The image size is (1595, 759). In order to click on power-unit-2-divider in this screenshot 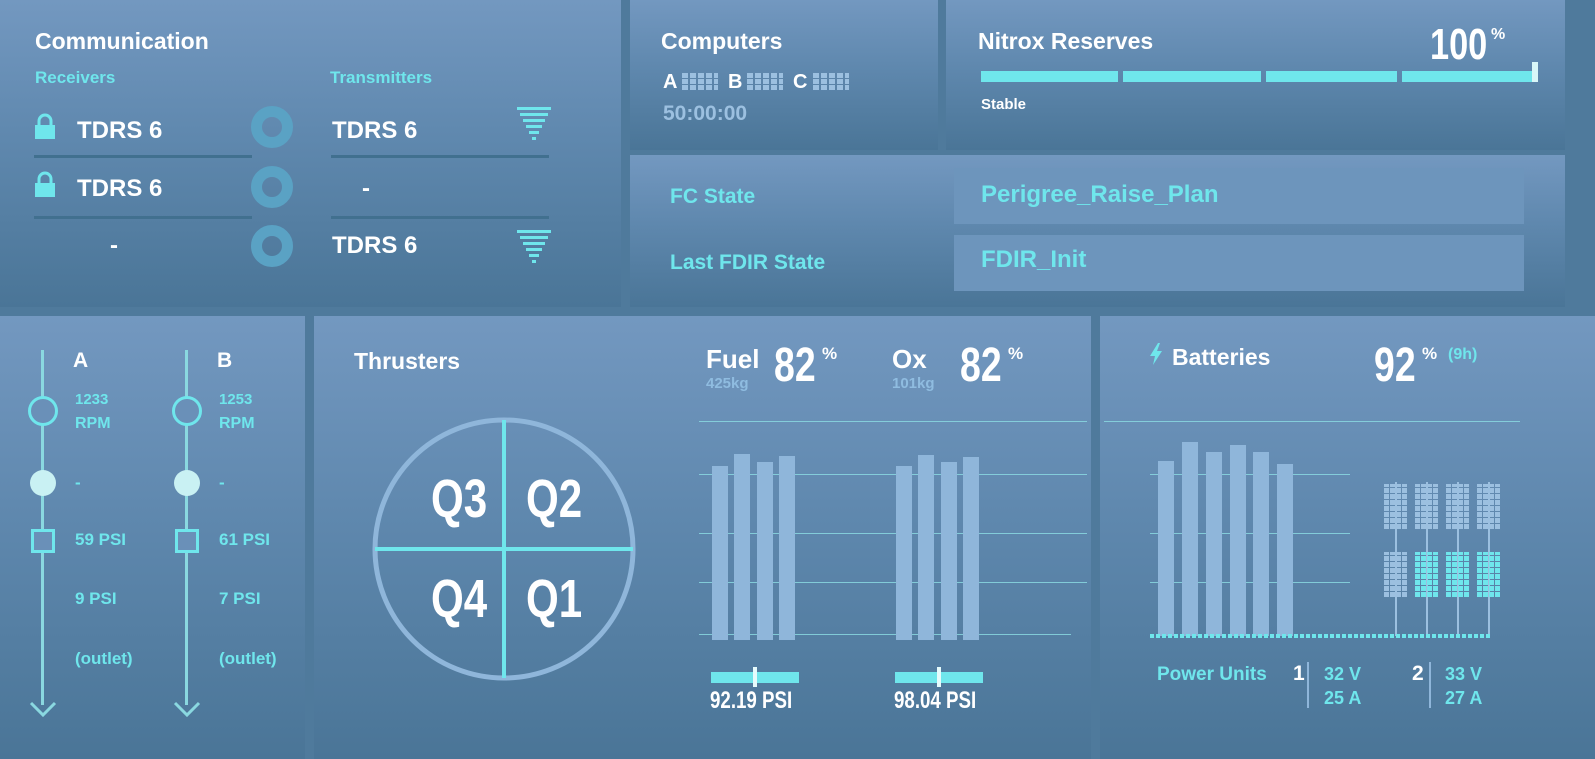, I will do `click(1430, 685)`.